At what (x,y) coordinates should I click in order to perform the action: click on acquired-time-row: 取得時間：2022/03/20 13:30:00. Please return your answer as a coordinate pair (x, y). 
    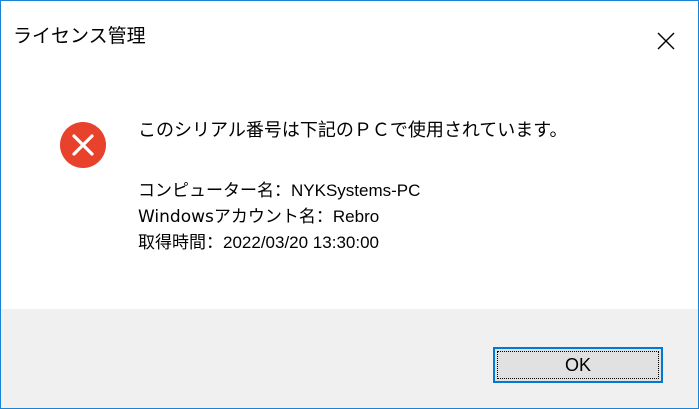
    Looking at the image, I should click on (279, 243).